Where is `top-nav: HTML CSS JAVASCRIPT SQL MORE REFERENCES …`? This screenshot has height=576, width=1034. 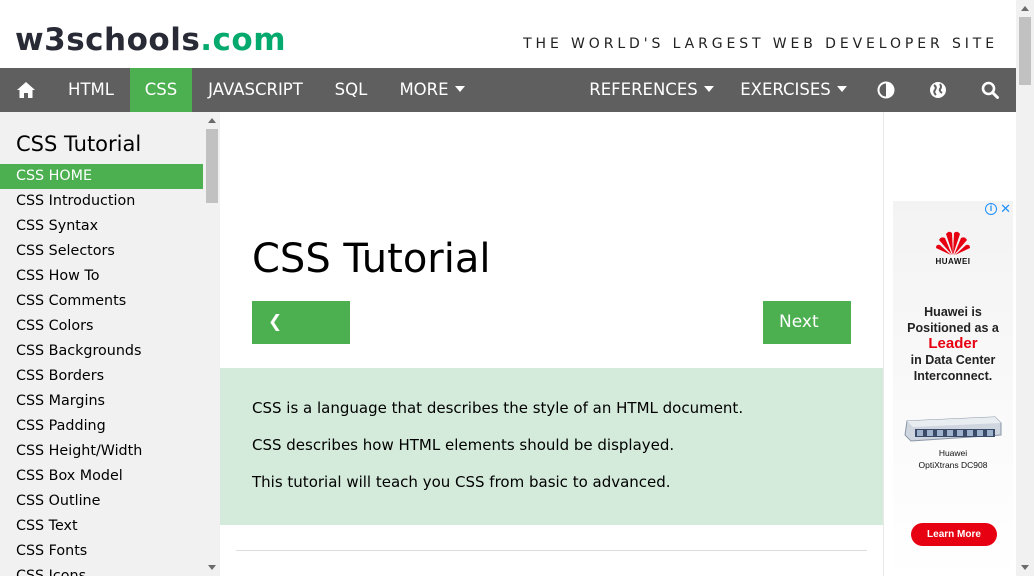 top-nav: HTML CSS JAVASCRIPT SQL MORE REFERENCES … is located at coordinates (508, 90).